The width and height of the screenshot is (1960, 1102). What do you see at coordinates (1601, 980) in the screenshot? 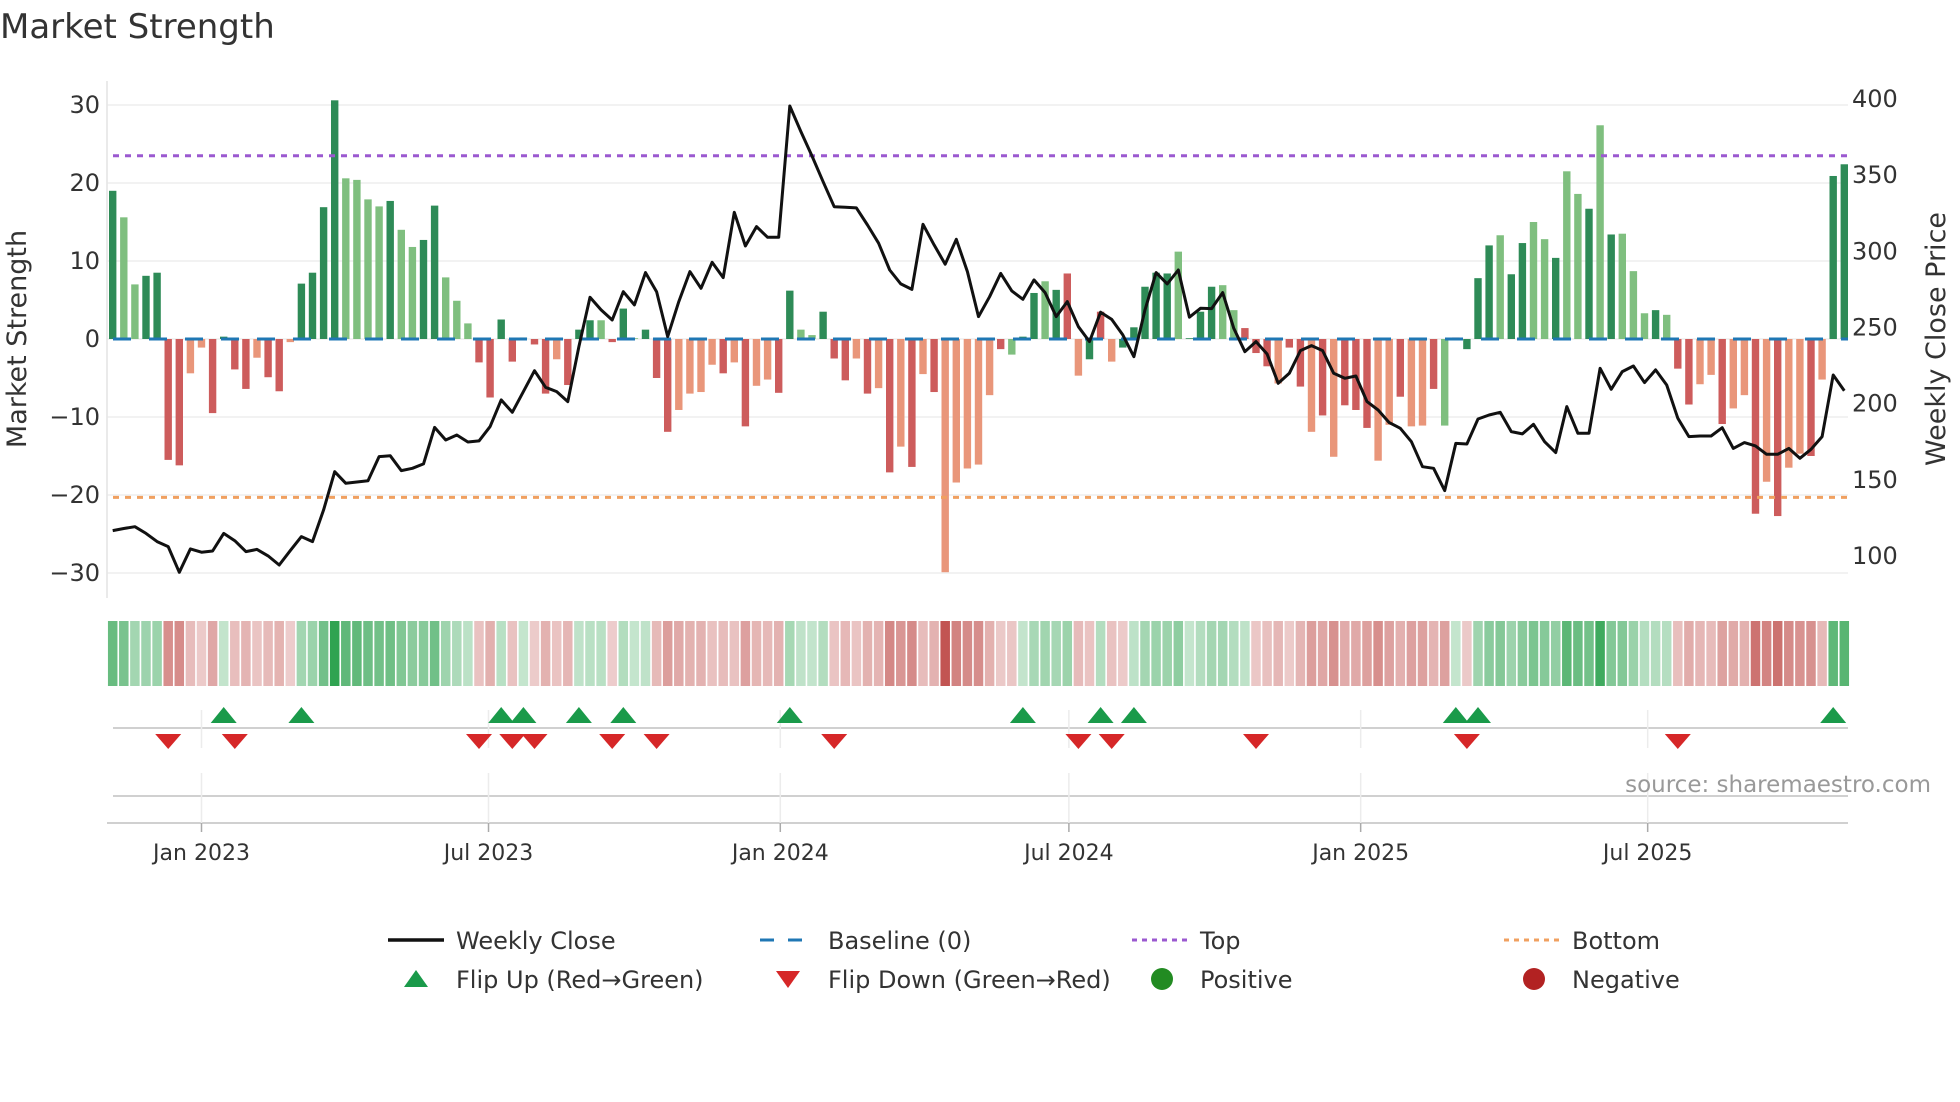
I see `legend-item: Negative` at bounding box center [1601, 980].